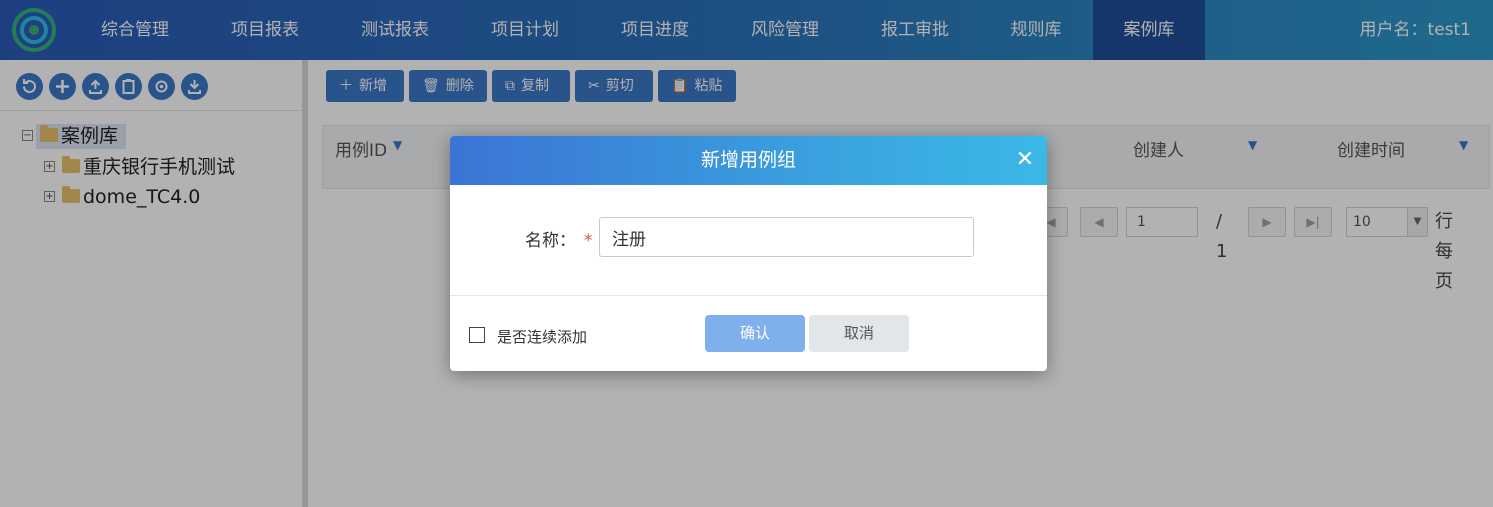 The height and width of the screenshot is (507, 1493). I want to click on continuous-add-label: 是否连续添加, so click(542, 337).